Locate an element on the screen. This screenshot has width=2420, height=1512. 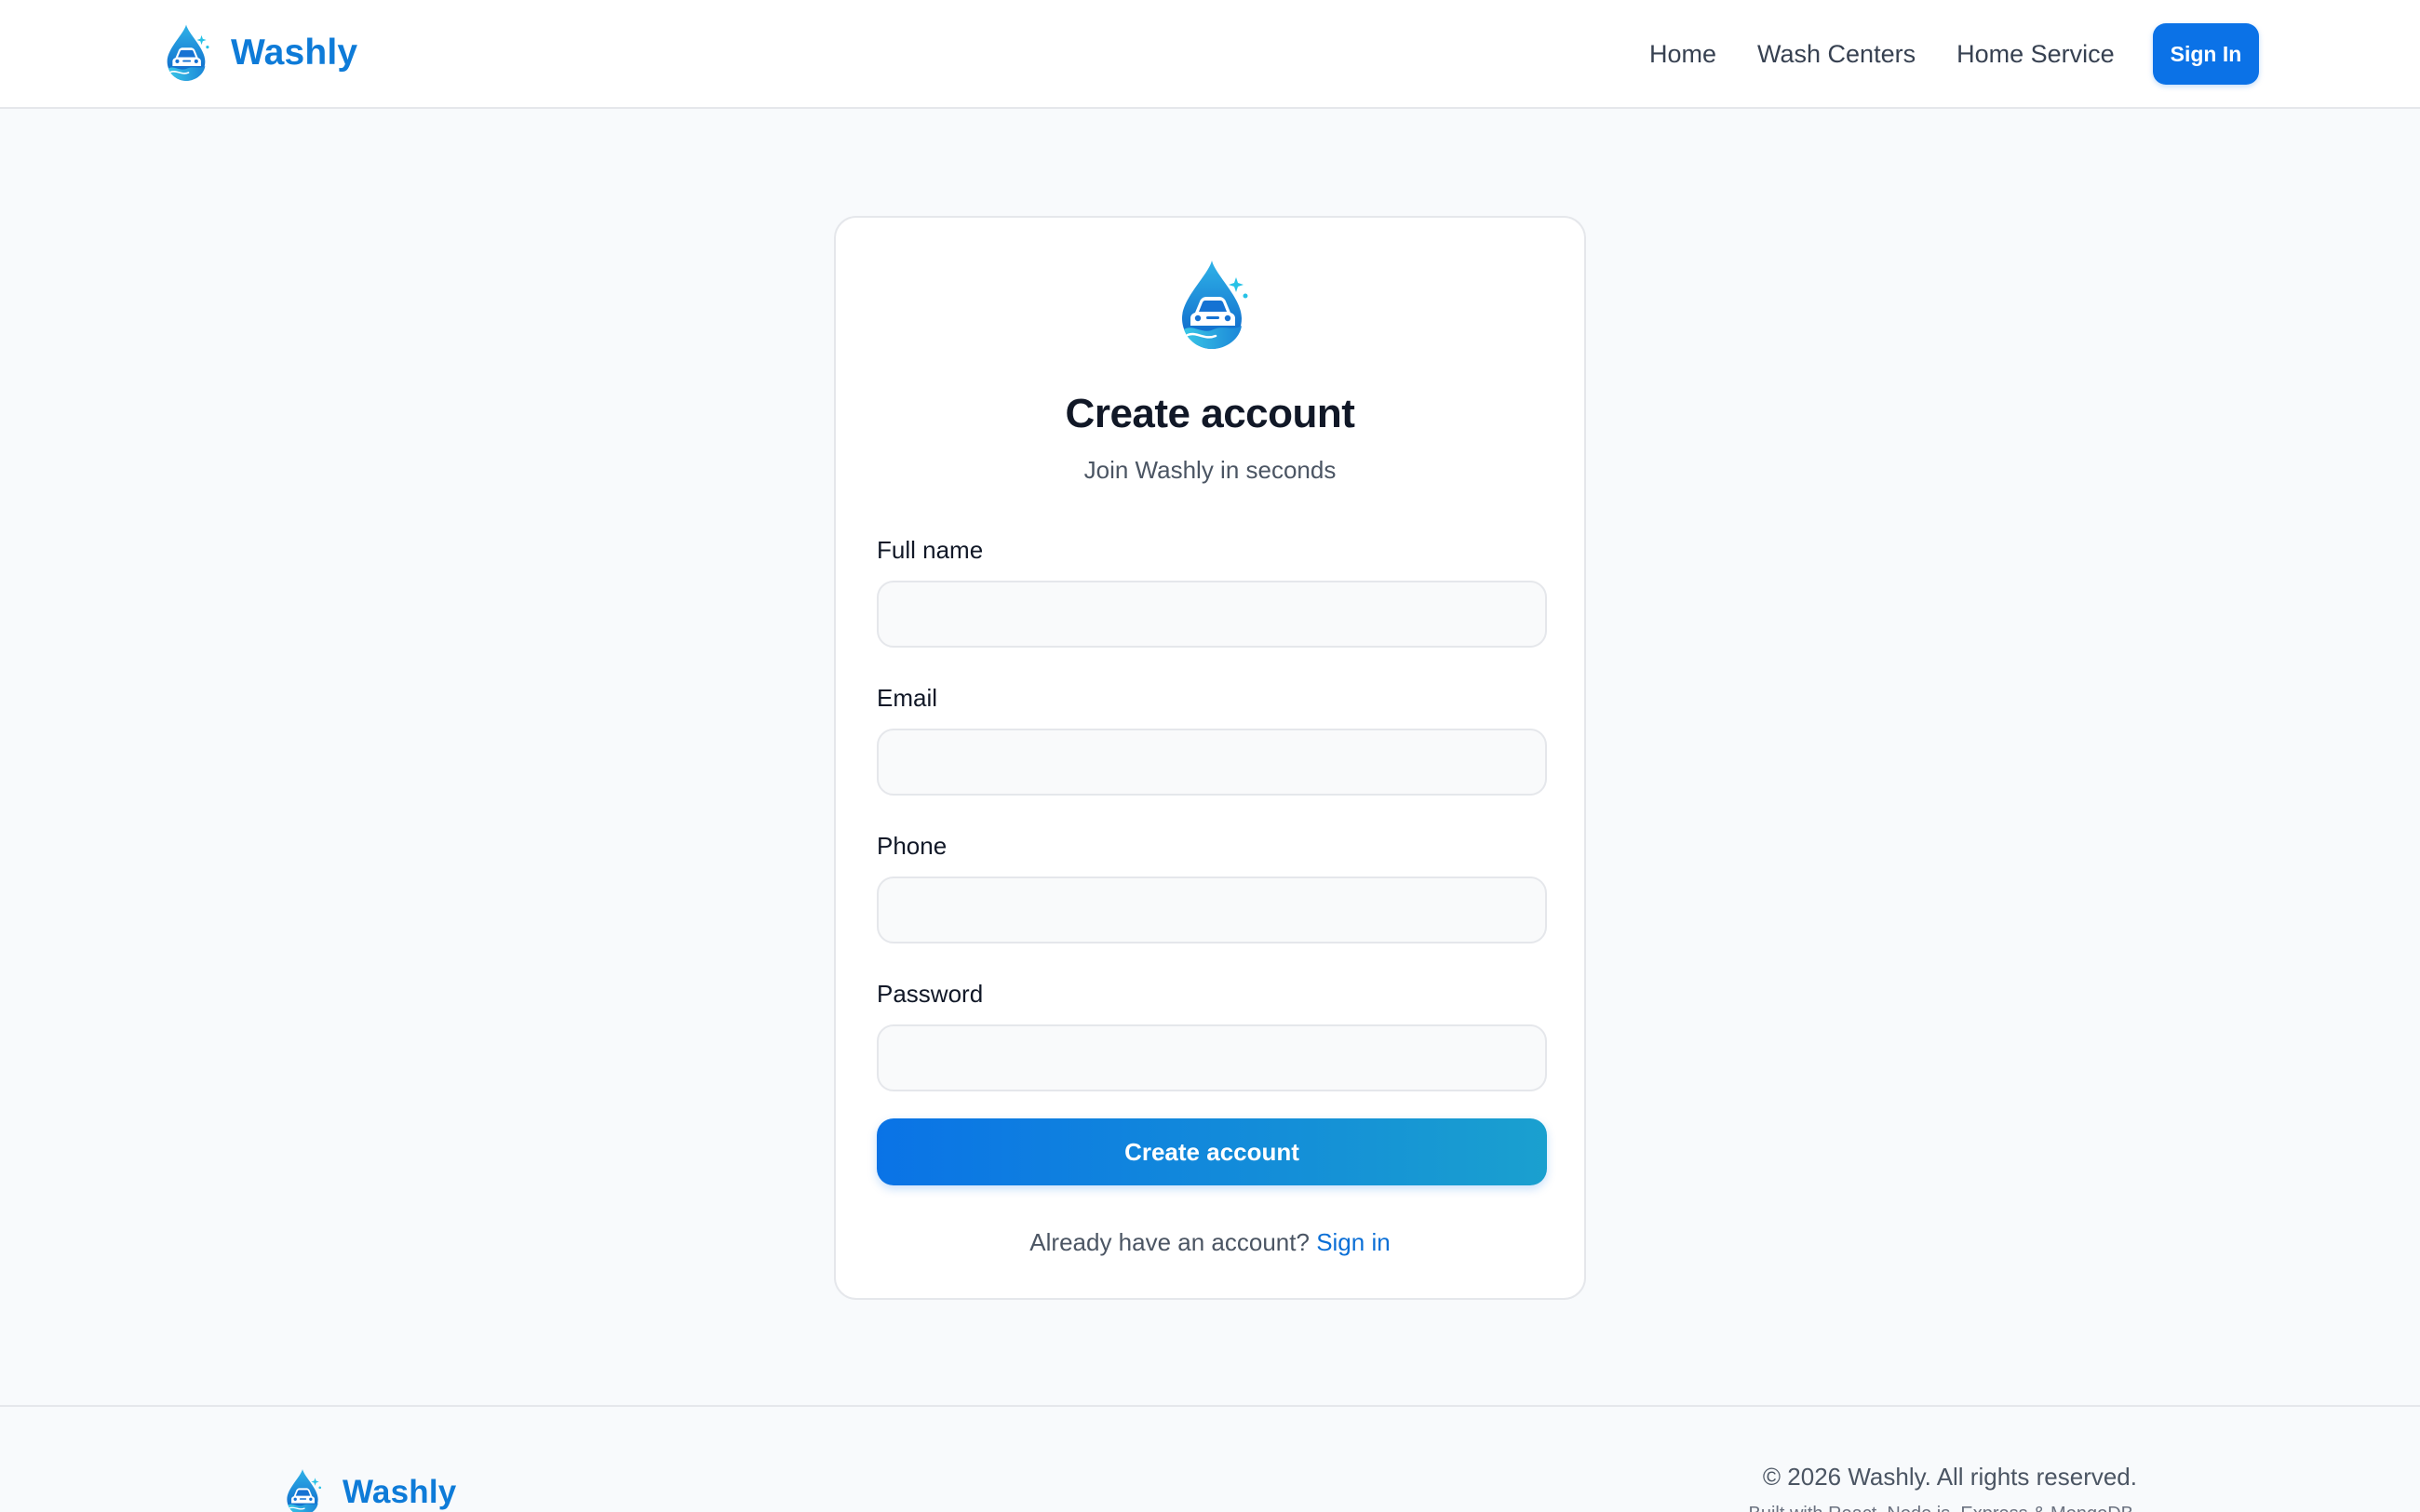
create-account-button: Create account is located at coordinates (1212, 1151).